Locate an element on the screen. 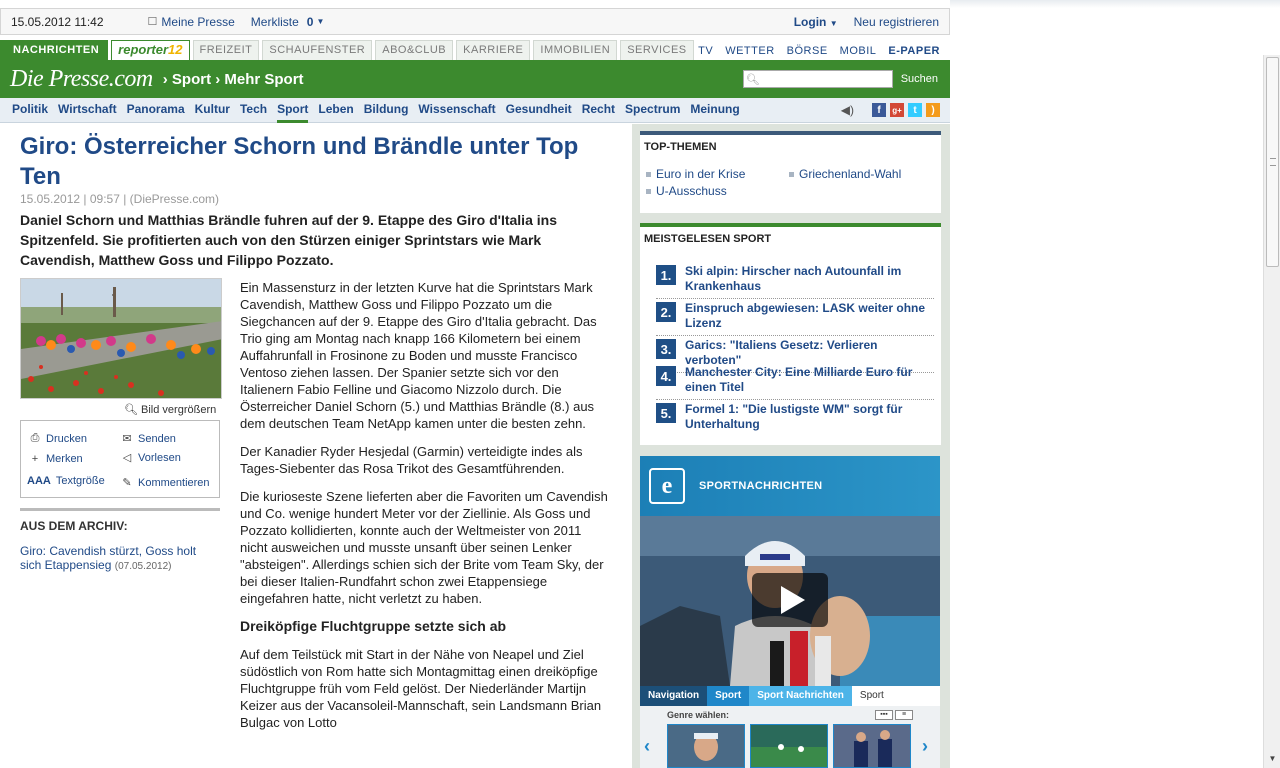 The height and width of the screenshot is (768, 1280). scrollbar-thumb is located at coordinates (1272, 162).